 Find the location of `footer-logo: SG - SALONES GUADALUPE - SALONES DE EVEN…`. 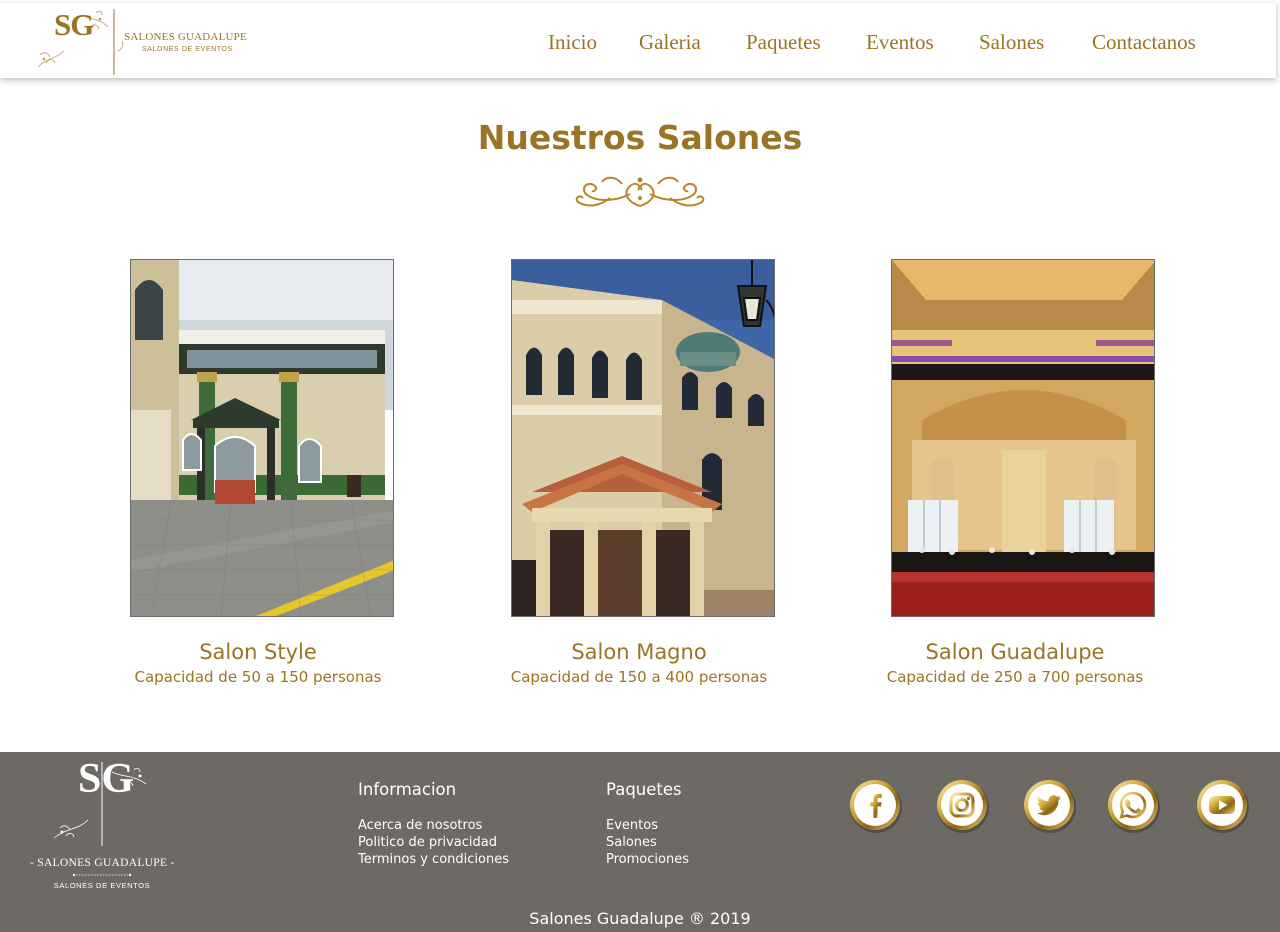

footer-logo: SG - SALONES GUADALUPE - SALONES DE EVEN… is located at coordinates (105, 828).